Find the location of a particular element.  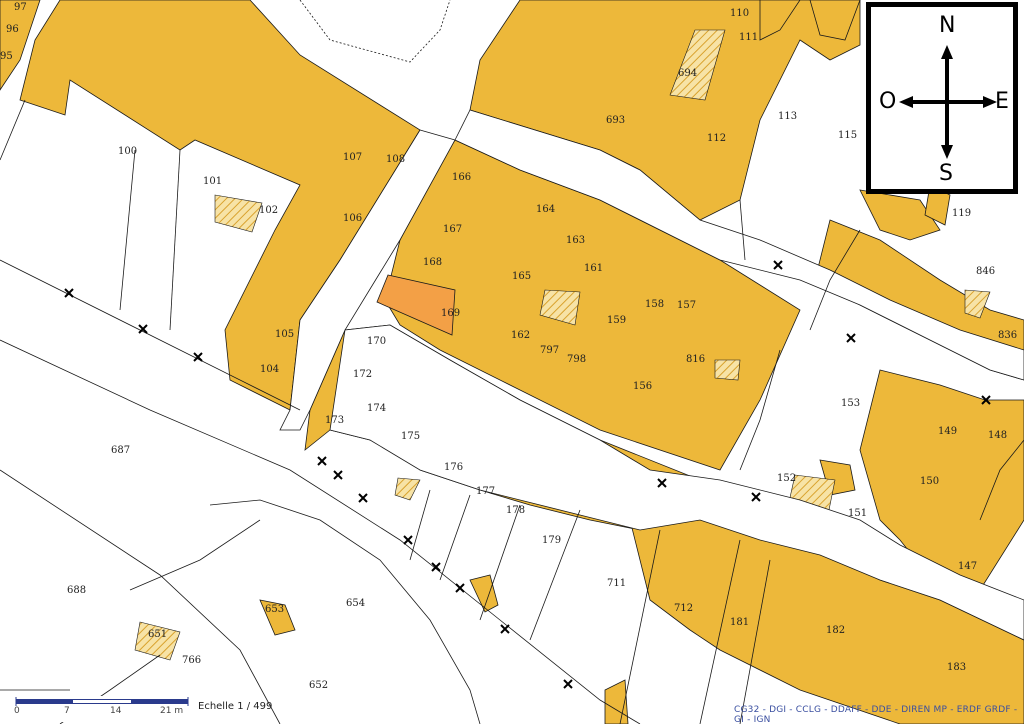

parcel-label: 102 is located at coordinates (268, 210).